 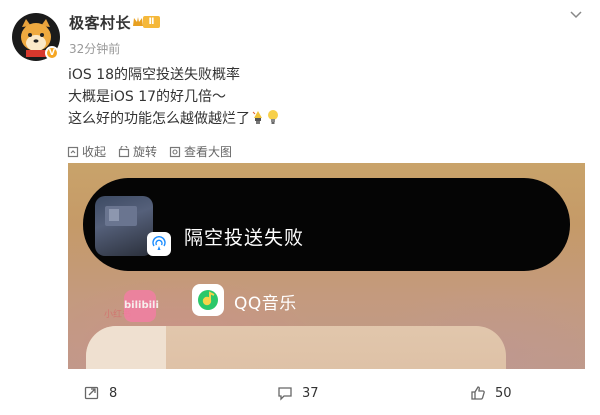 I want to click on level-number: Ⅱ, so click(x=151, y=22).